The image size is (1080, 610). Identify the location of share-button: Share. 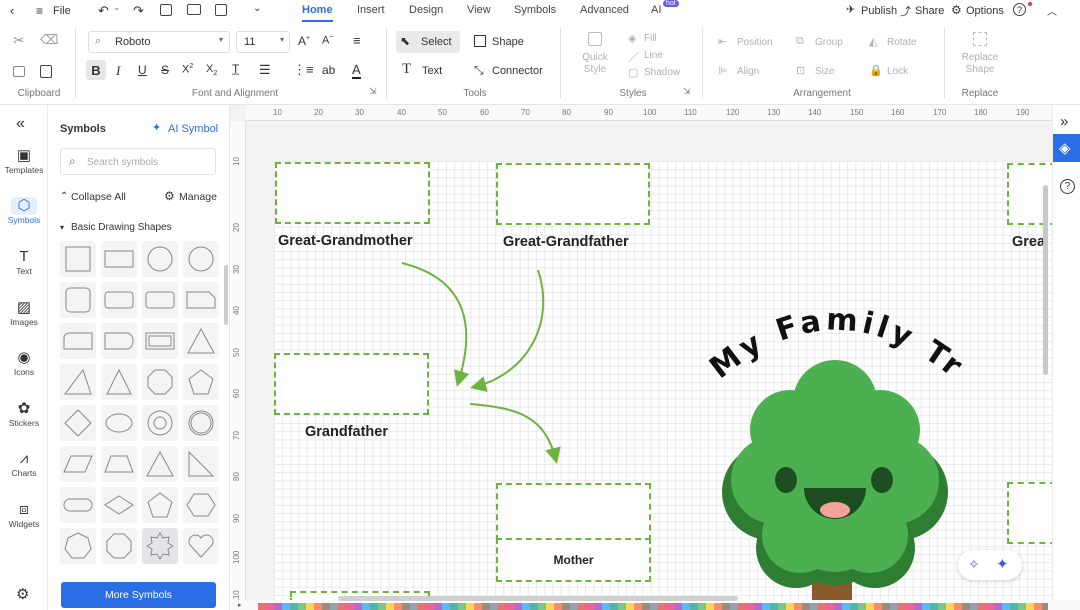
(929, 11).